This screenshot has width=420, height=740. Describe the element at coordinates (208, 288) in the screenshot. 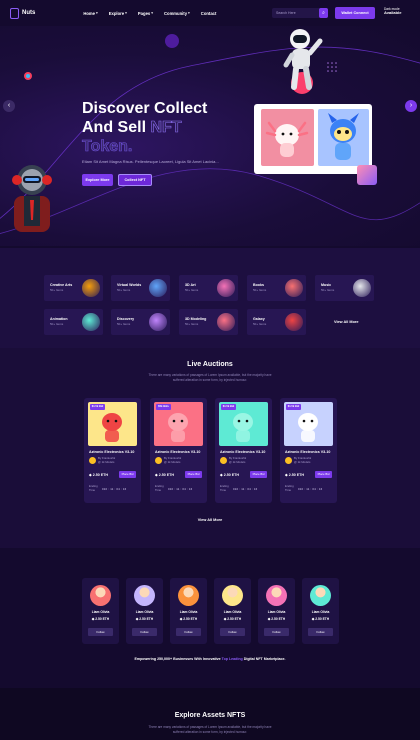

I see `category-card: 3D Art 50+ Items` at that location.